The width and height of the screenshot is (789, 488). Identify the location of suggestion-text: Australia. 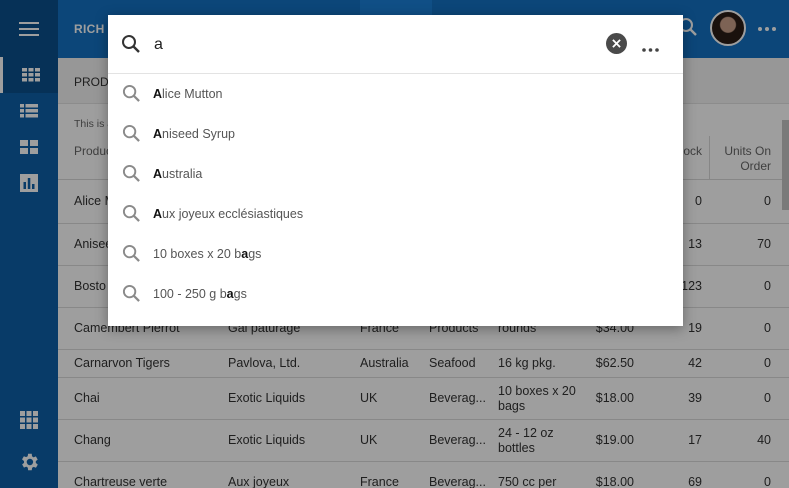
(178, 174).